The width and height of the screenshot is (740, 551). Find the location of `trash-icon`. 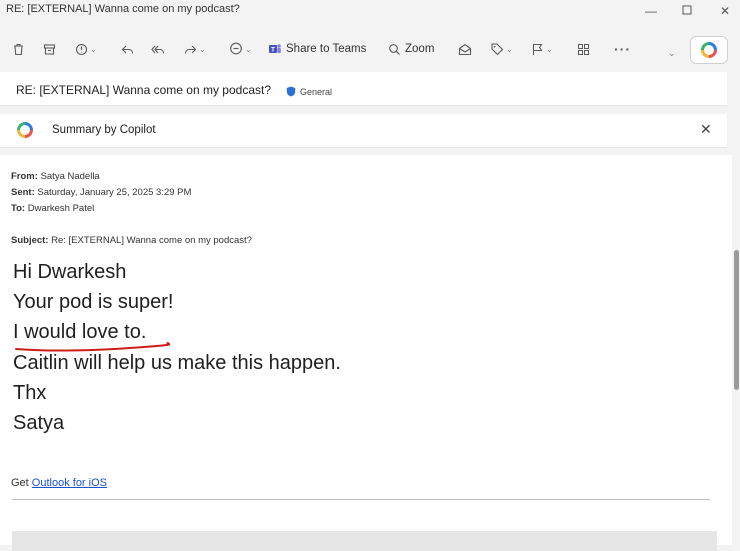

trash-icon is located at coordinates (18, 49).